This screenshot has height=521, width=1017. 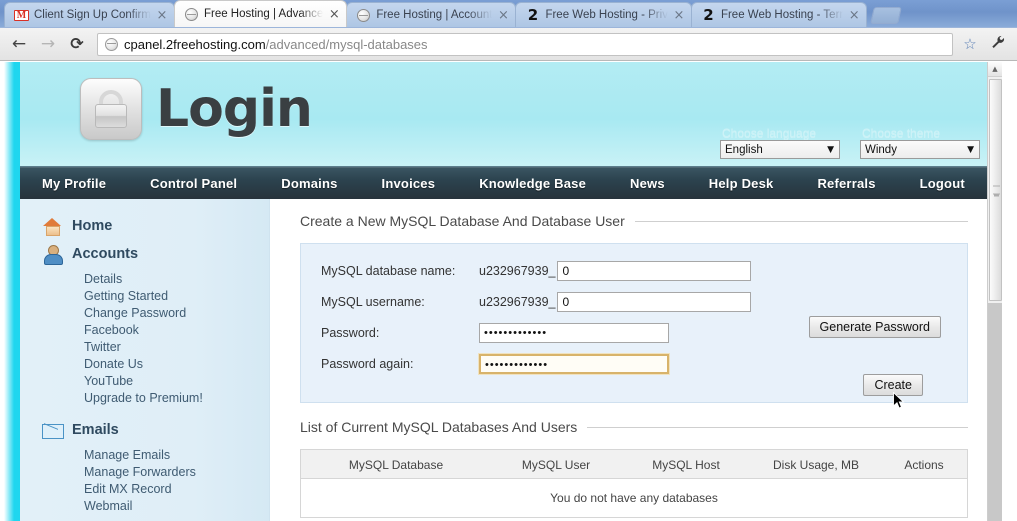 I want to click on tab-title: Free Web Hosting - Priv, so click(x=606, y=15).